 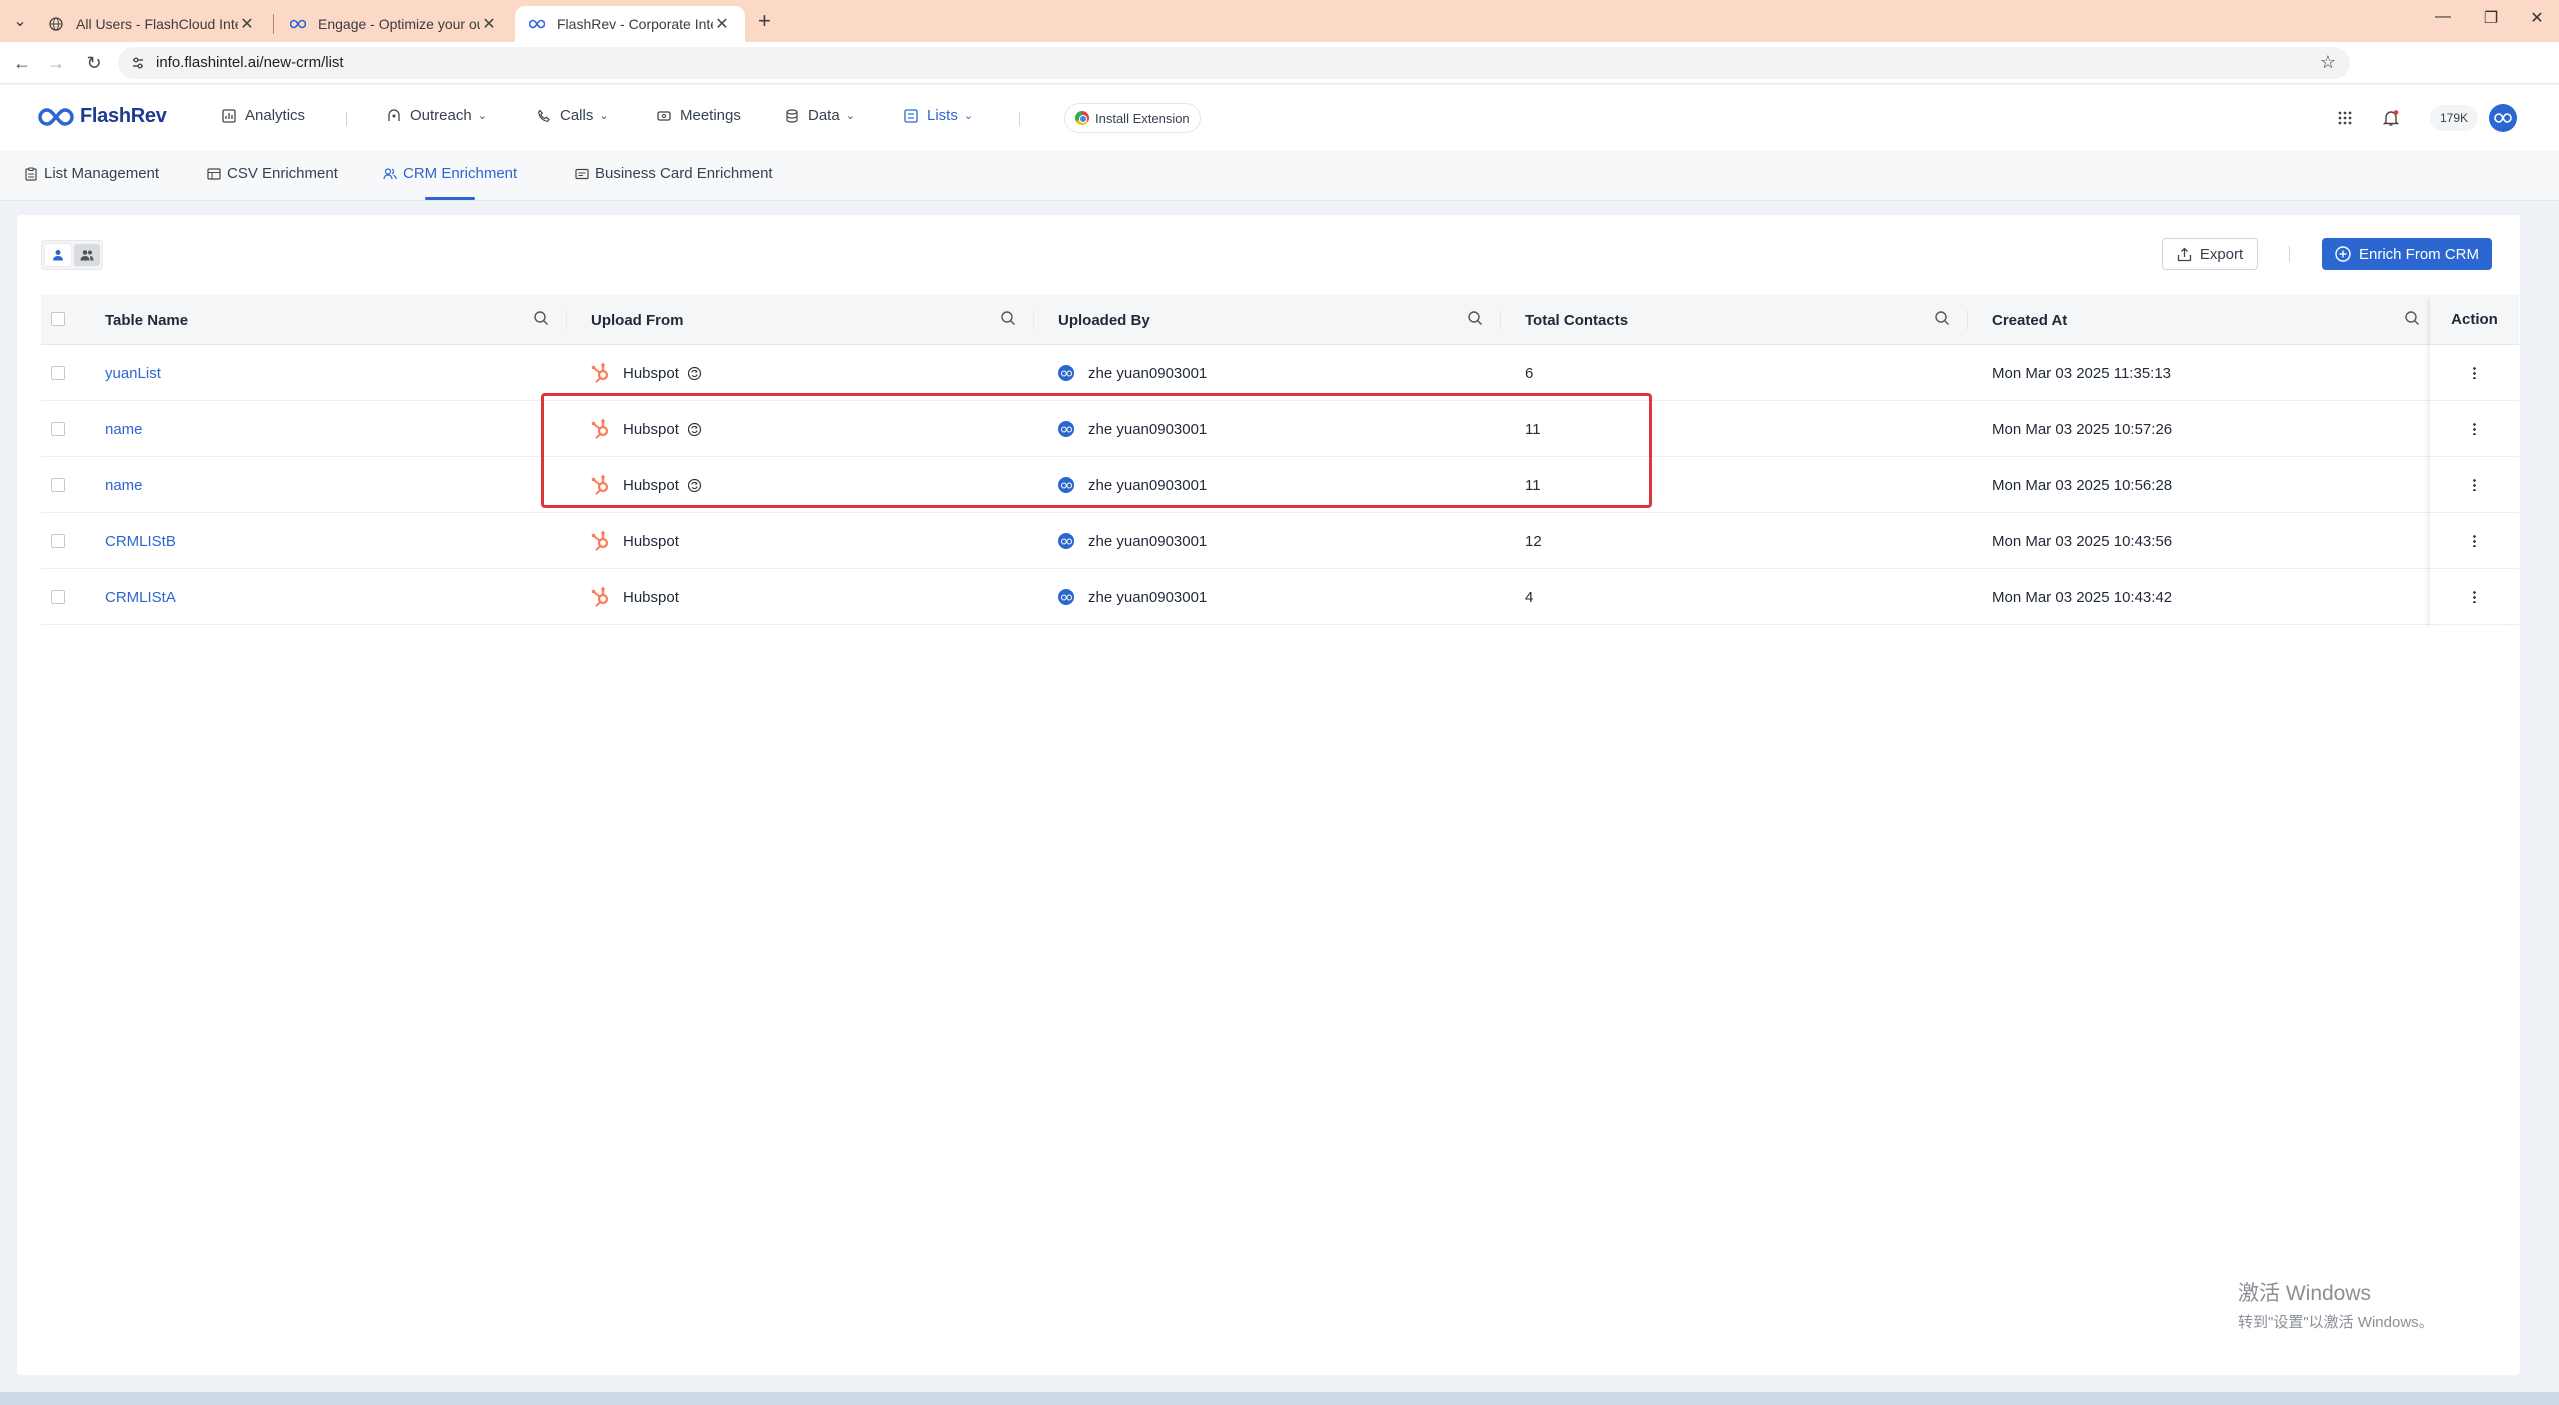 I want to click on browser-tab-1: All Users - FlashCloud Intellig ✕, so click(x=152, y=24).